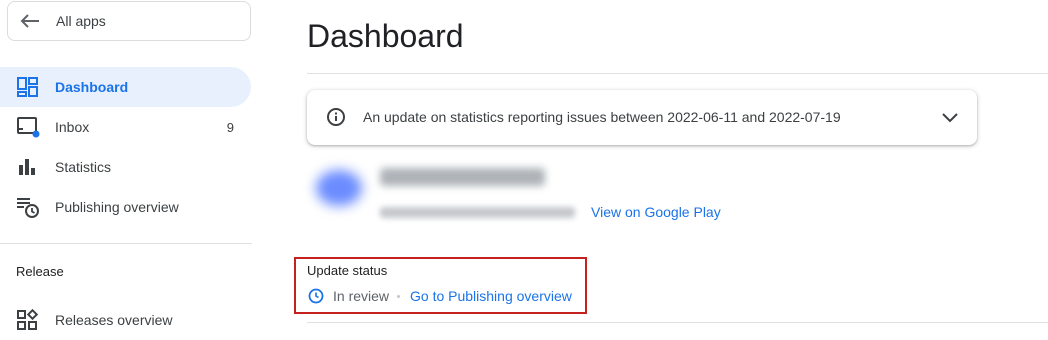 The height and width of the screenshot is (340, 1048). I want to click on info-icon, so click(336, 117).